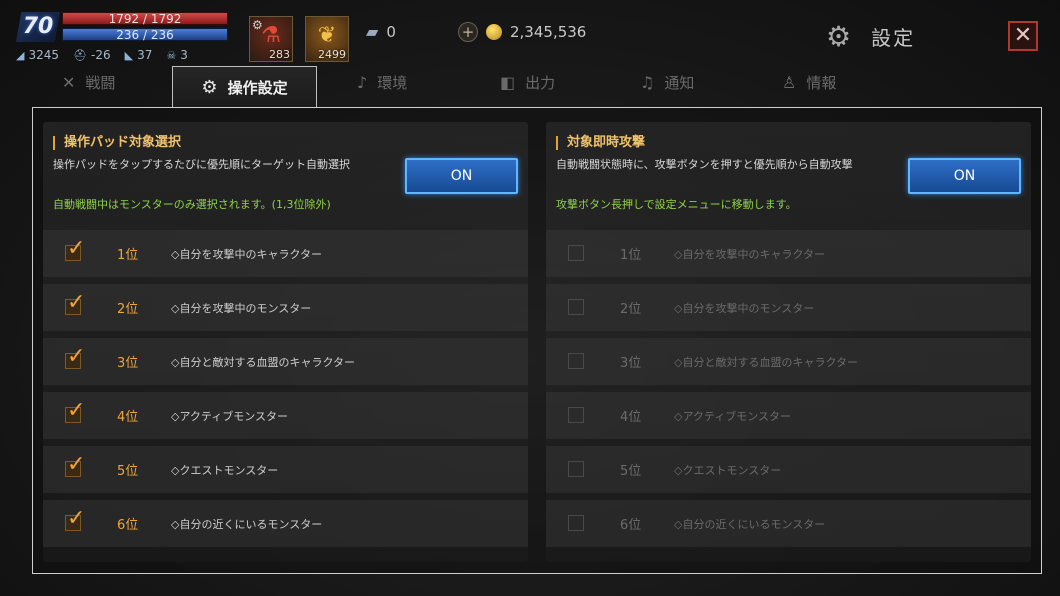 This screenshot has height=596, width=1060. I want to click on priority-row: ✓ 2位 ◇自分を攻撃中のモンスター, so click(285, 307).